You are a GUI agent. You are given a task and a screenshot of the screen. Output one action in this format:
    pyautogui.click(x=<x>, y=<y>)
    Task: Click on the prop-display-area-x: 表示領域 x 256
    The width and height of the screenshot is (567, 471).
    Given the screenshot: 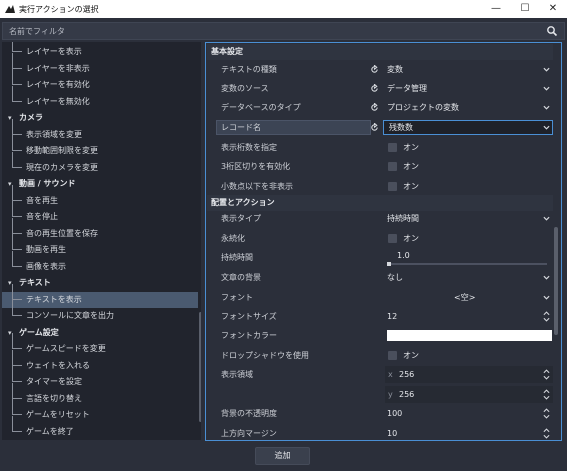 What is the action you would take?
    pyautogui.click(x=380, y=374)
    